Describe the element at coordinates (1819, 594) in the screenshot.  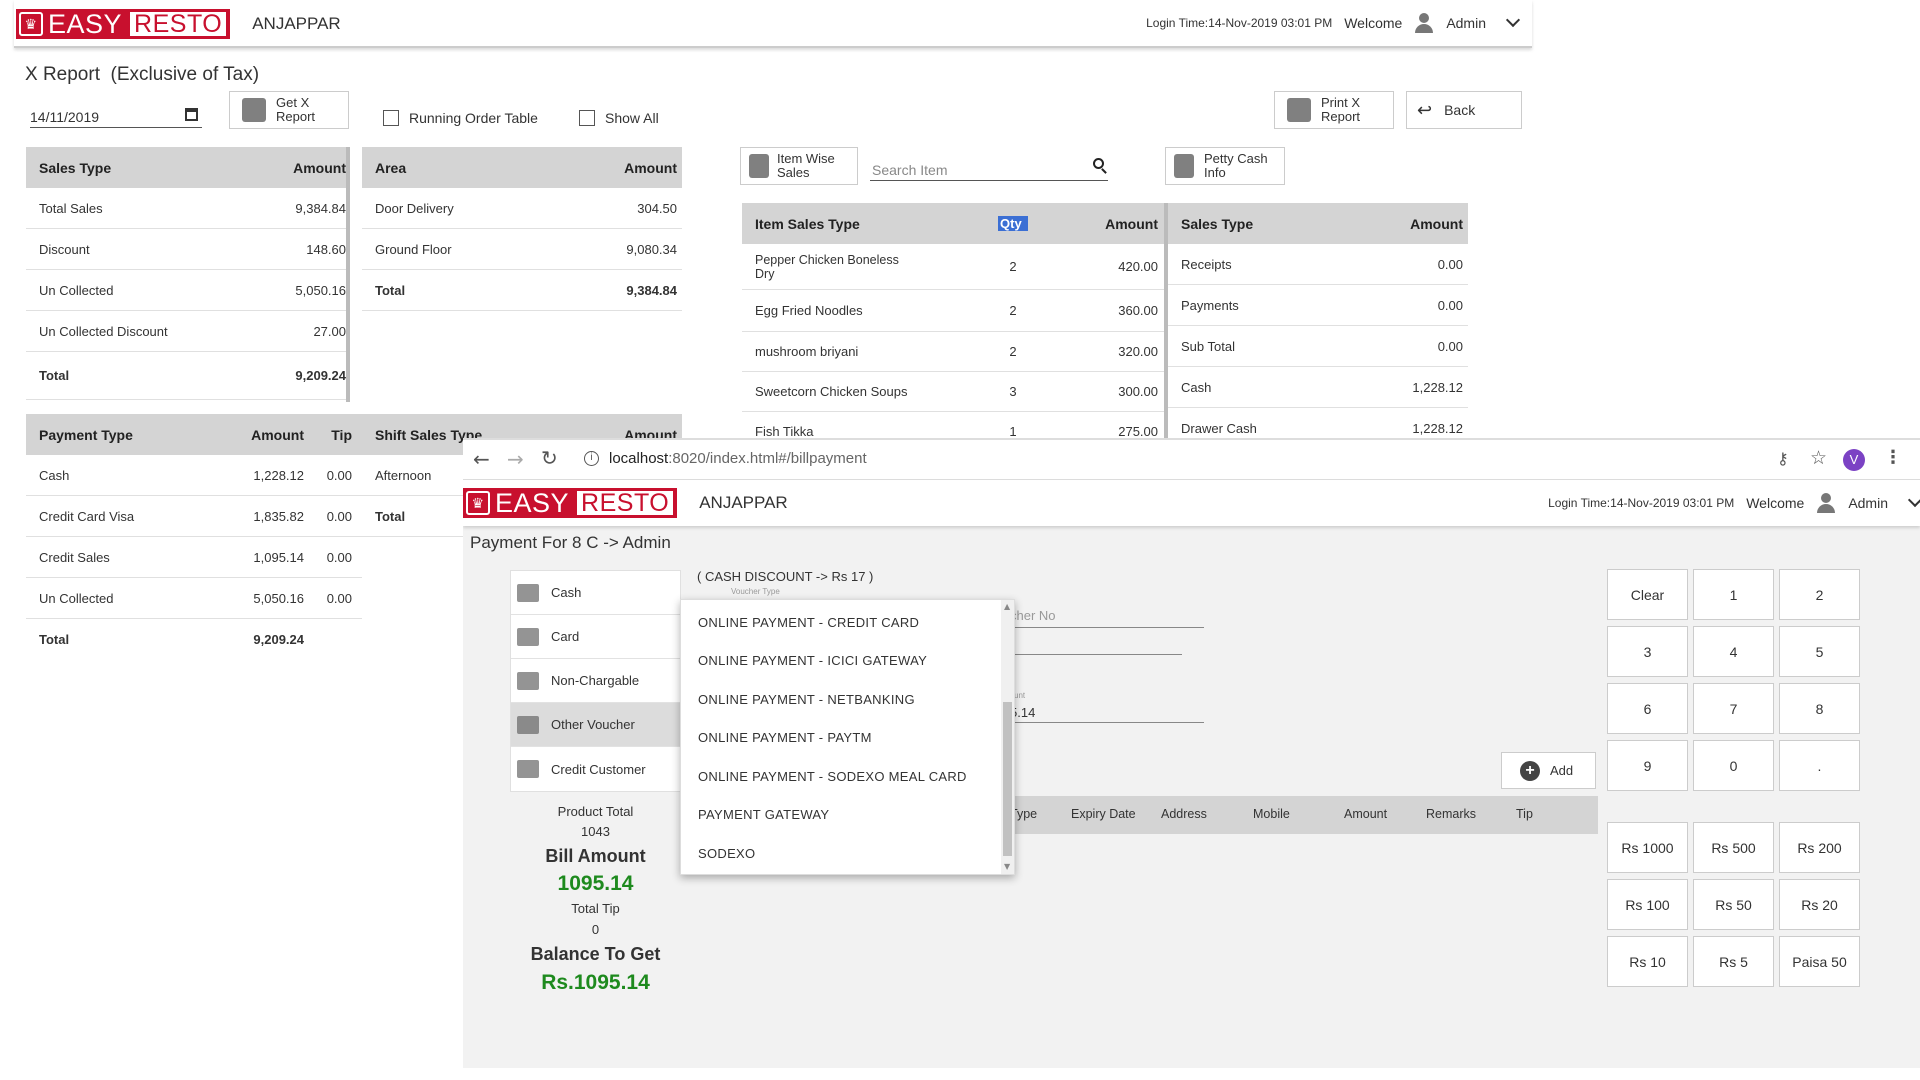
I see `key-2: 2` at that location.